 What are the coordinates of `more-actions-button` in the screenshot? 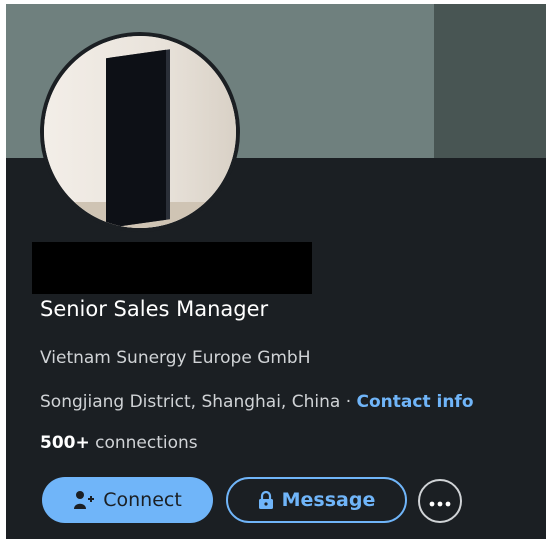 It's located at (440, 501).